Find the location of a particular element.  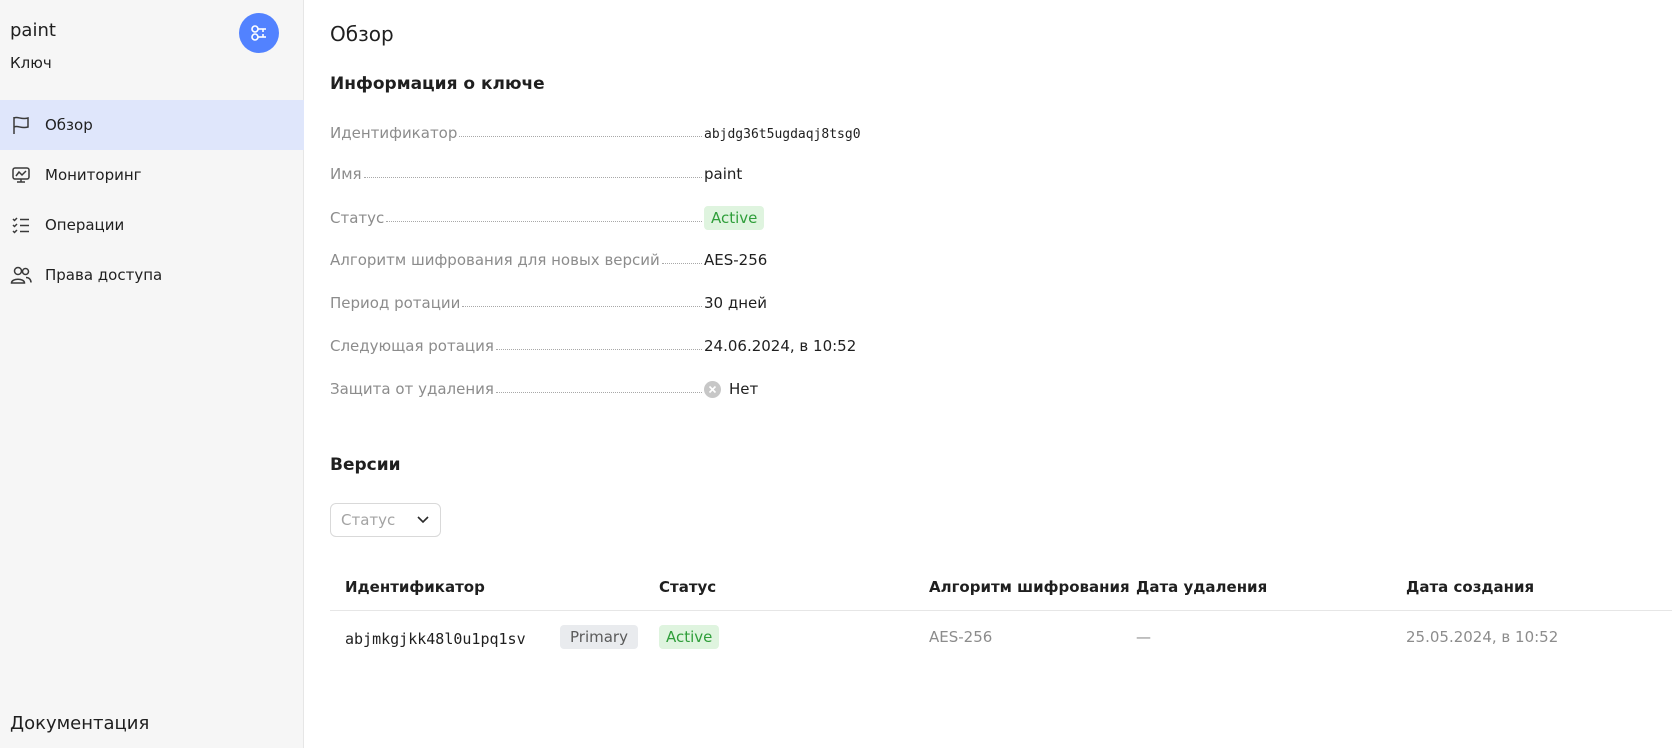

column-header-deleted: Дата удаления is located at coordinates (1202, 587).